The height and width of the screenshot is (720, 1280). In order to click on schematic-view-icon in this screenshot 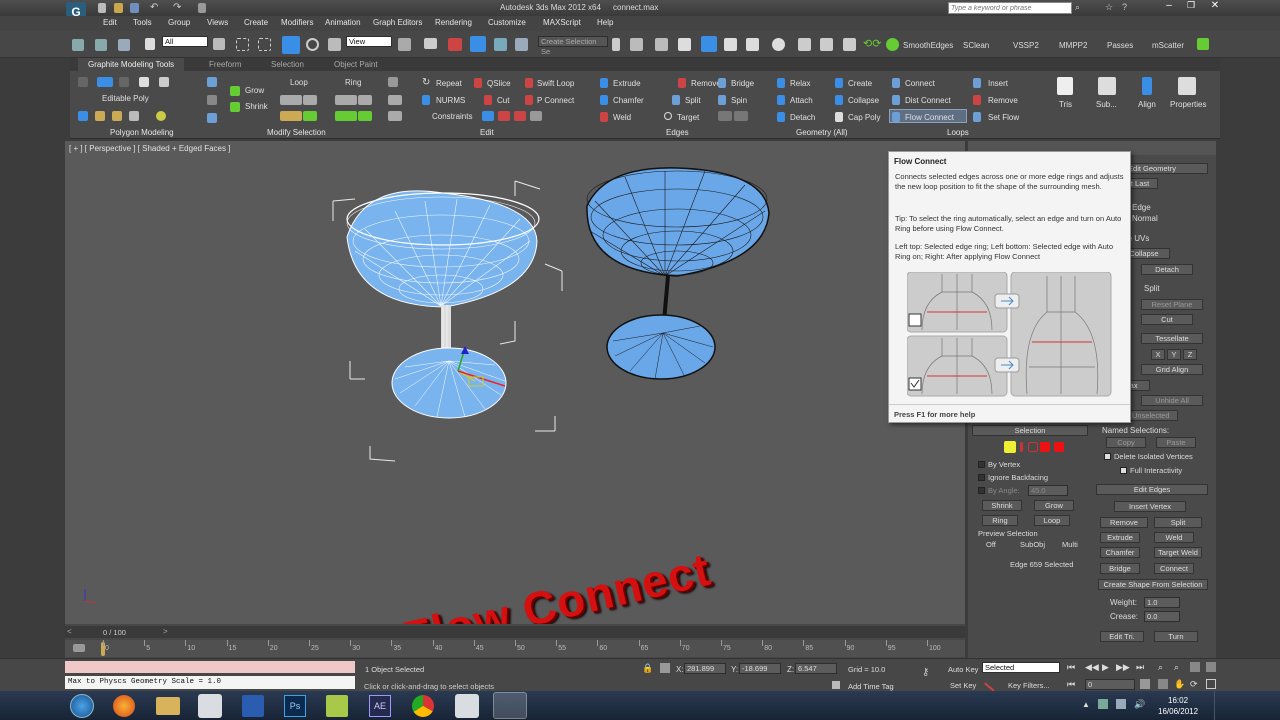, I will do `click(752, 44)`.